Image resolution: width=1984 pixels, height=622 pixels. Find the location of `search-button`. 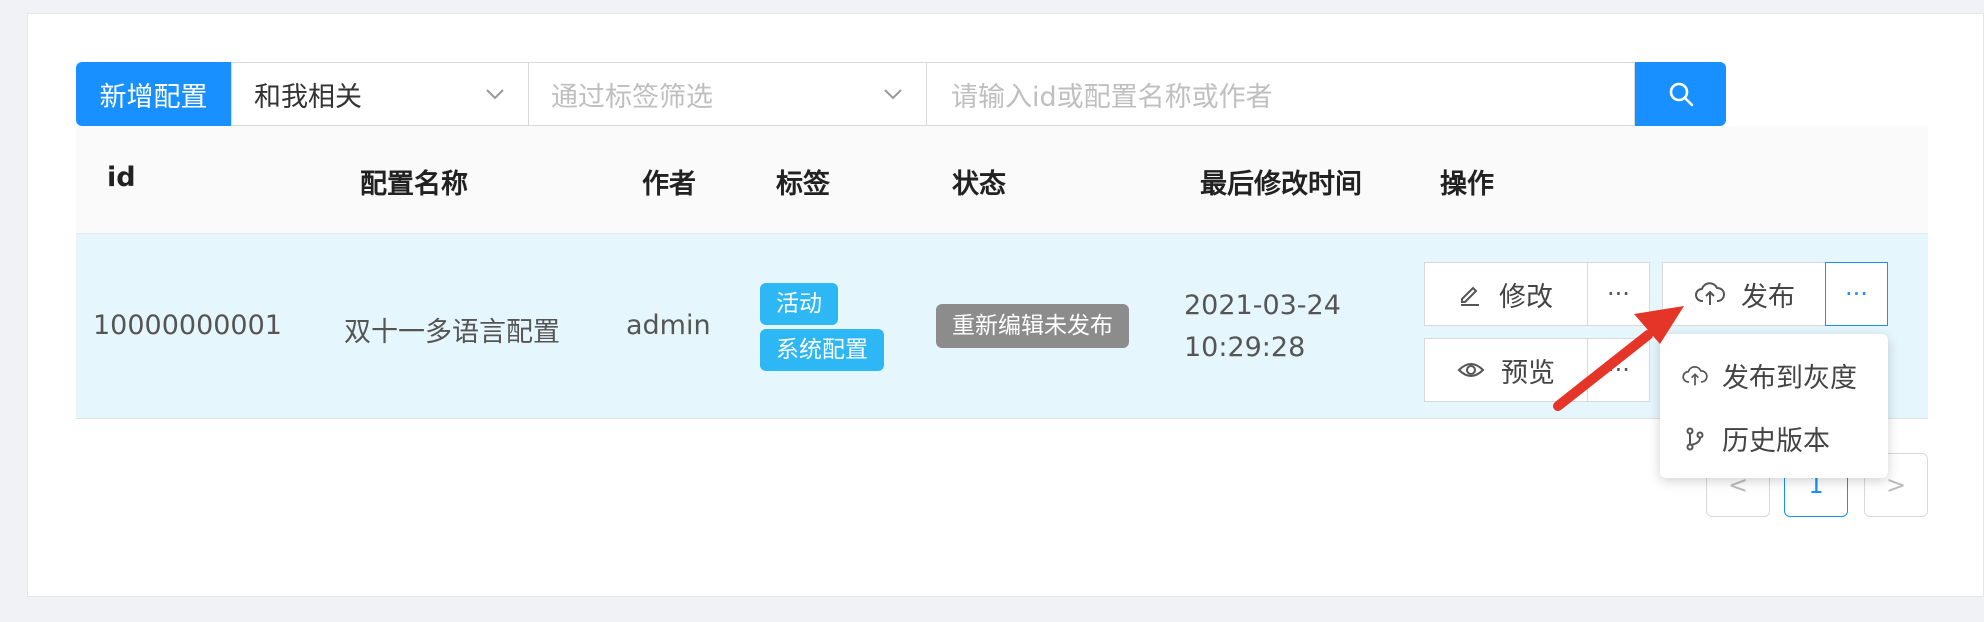

search-button is located at coordinates (1680, 94).